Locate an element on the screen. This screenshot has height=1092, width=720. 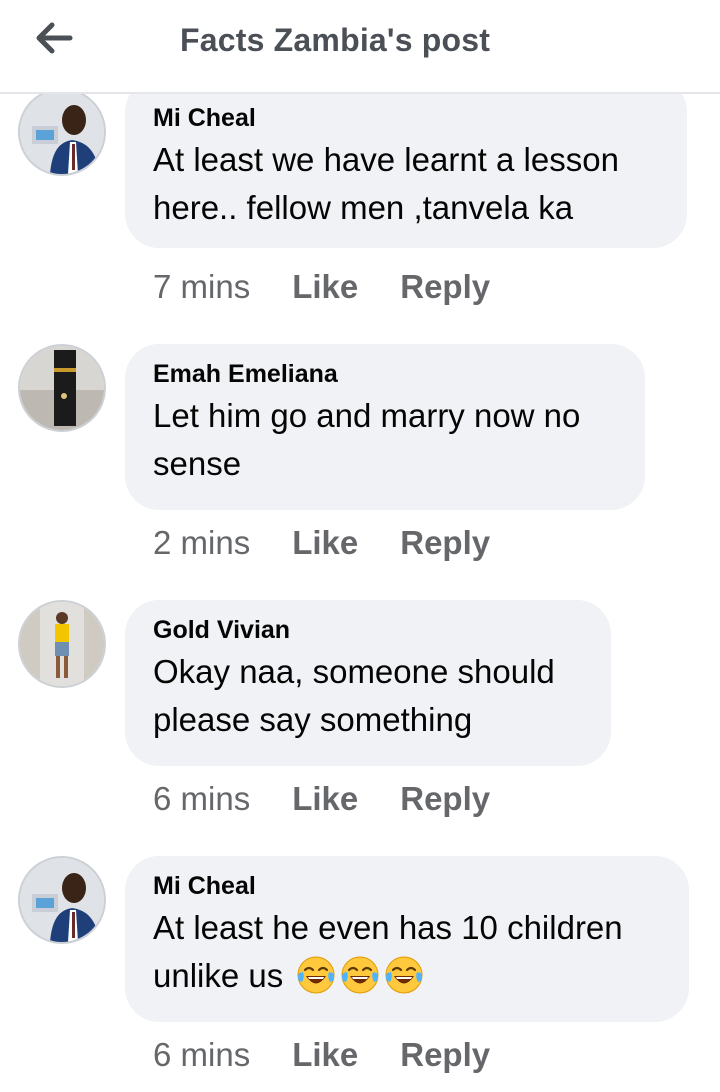
page-title: Facts Zambia's post is located at coordinates (335, 40).